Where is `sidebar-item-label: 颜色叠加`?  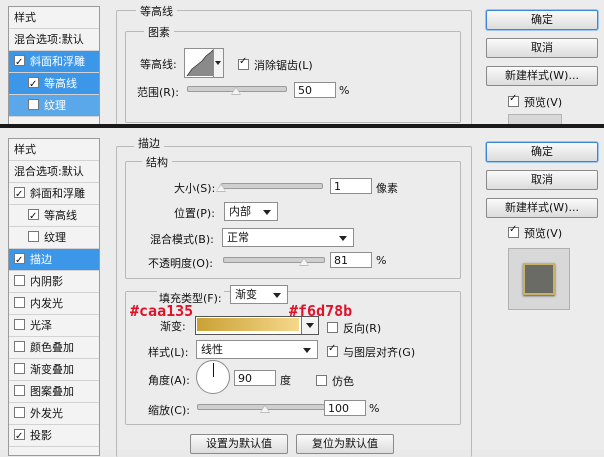 sidebar-item-label: 颜色叠加 is located at coordinates (52, 347).